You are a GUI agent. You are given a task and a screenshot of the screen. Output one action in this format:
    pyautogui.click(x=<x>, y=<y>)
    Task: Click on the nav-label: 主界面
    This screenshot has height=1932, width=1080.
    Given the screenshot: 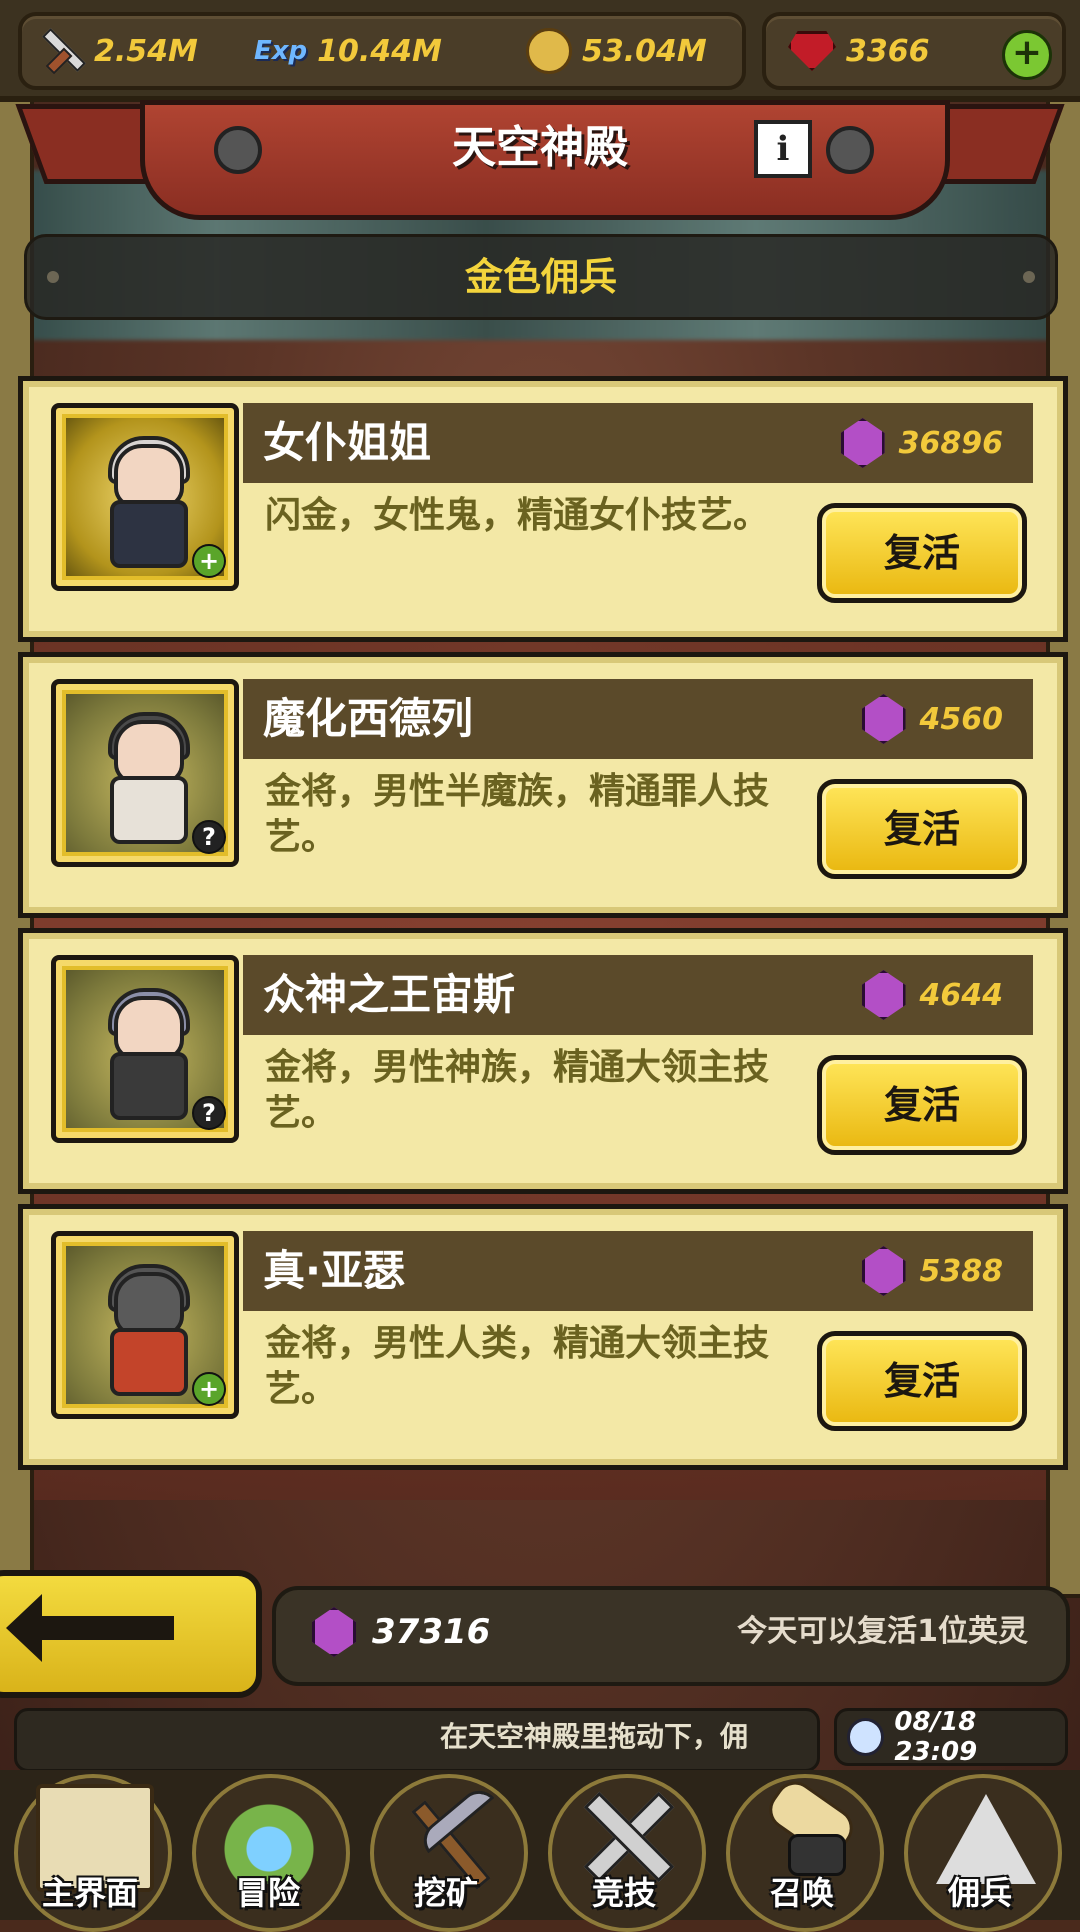 What is the action you would take?
    pyautogui.click(x=89, y=1893)
    